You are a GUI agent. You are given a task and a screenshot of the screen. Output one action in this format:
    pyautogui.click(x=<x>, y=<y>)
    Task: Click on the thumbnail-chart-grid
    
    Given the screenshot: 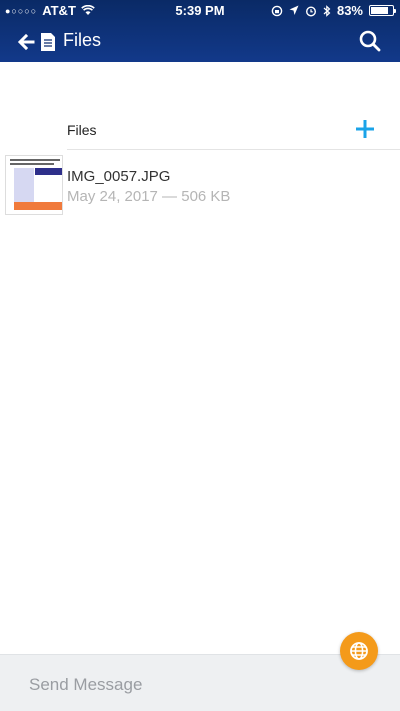 What is the action you would take?
    pyautogui.click(x=24, y=185)
    